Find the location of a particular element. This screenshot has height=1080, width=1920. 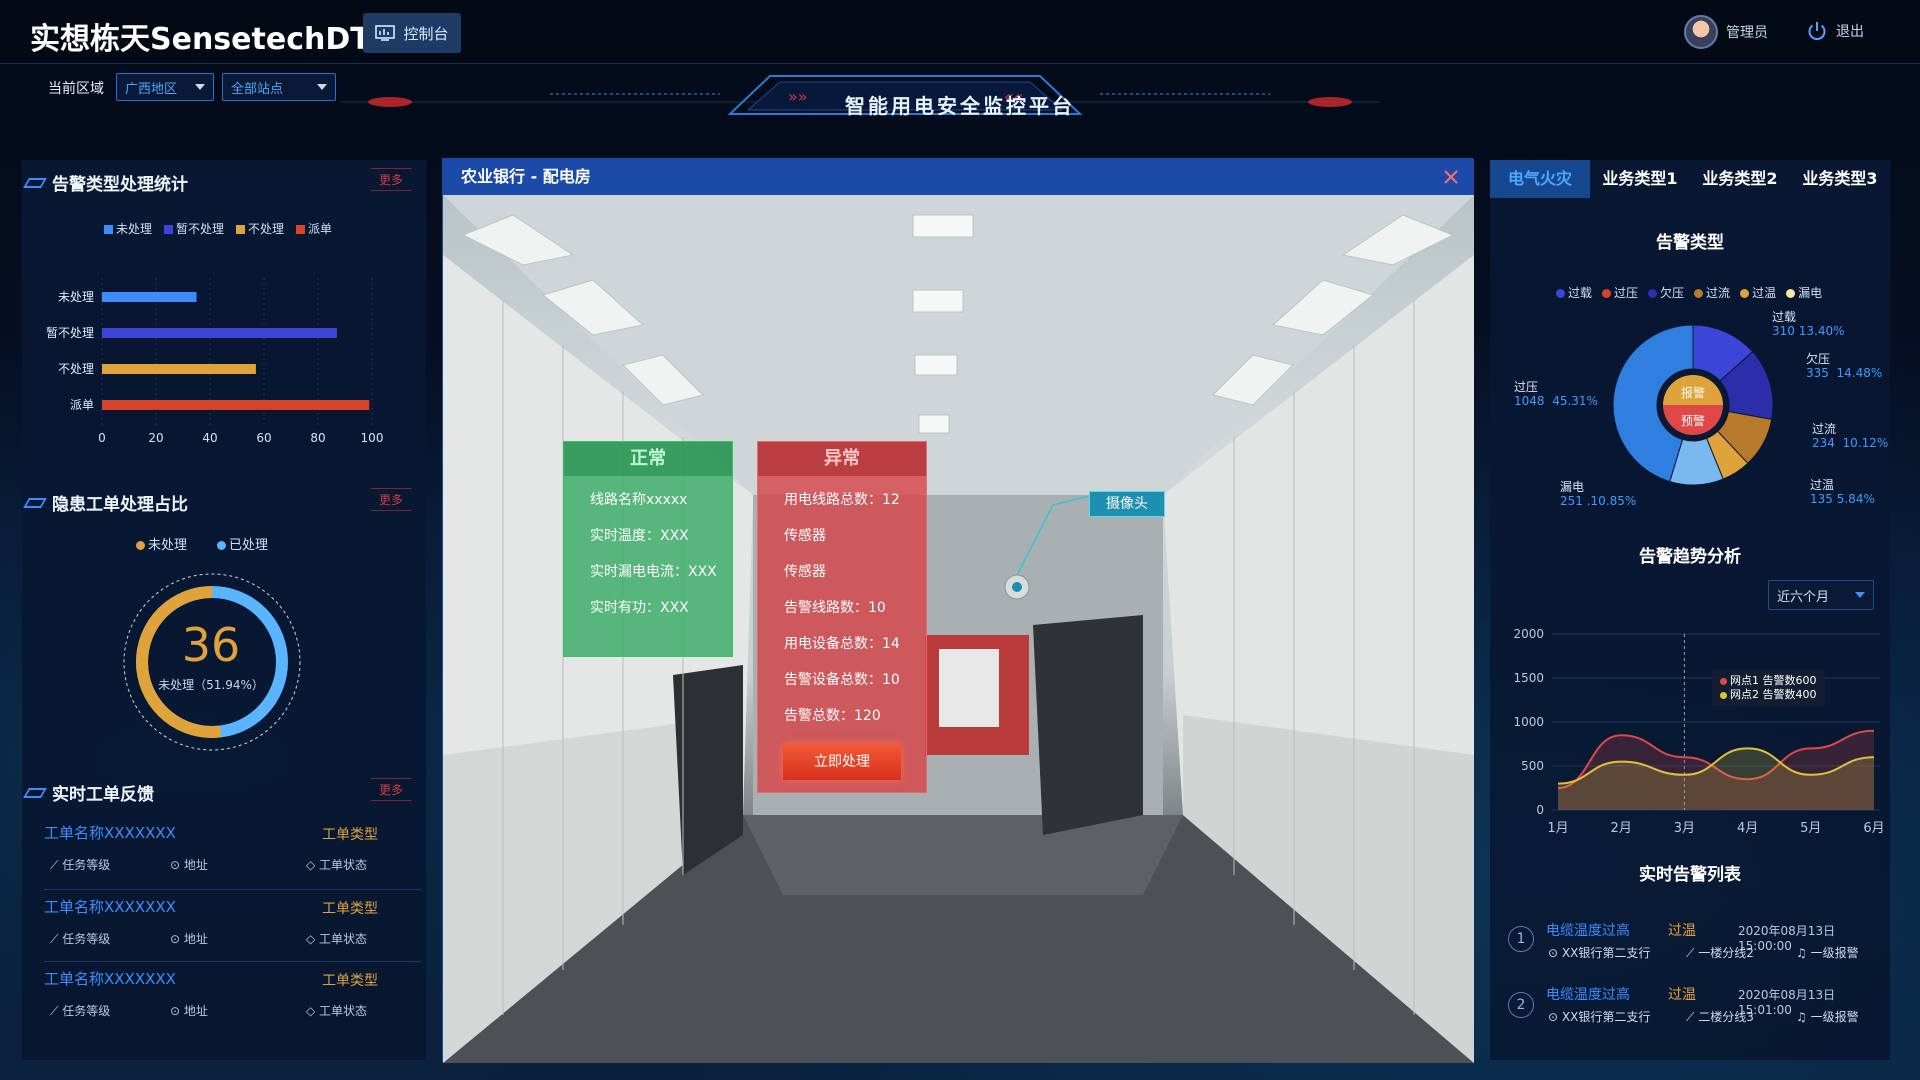

alarm-type-legend: 过载 过压 欠压 过流 过温 漏电 is located at coordinates (1689, 292).